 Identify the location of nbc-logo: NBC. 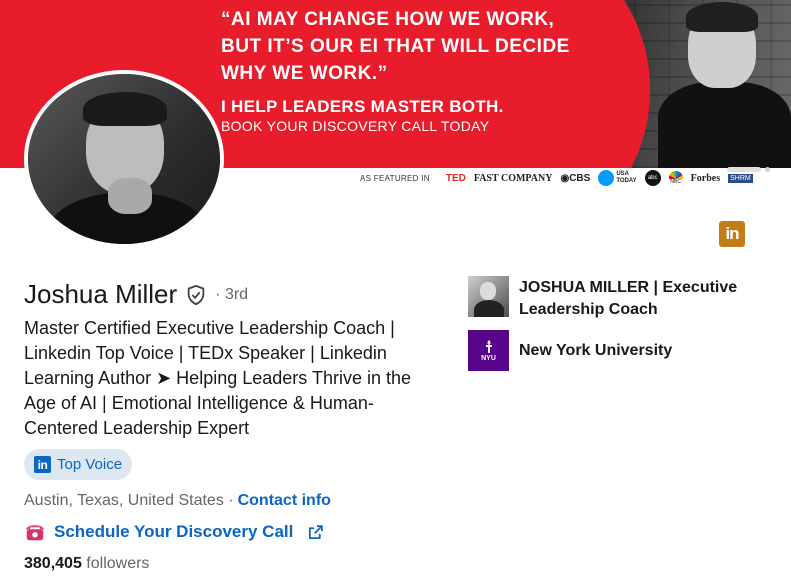
(675, 178).